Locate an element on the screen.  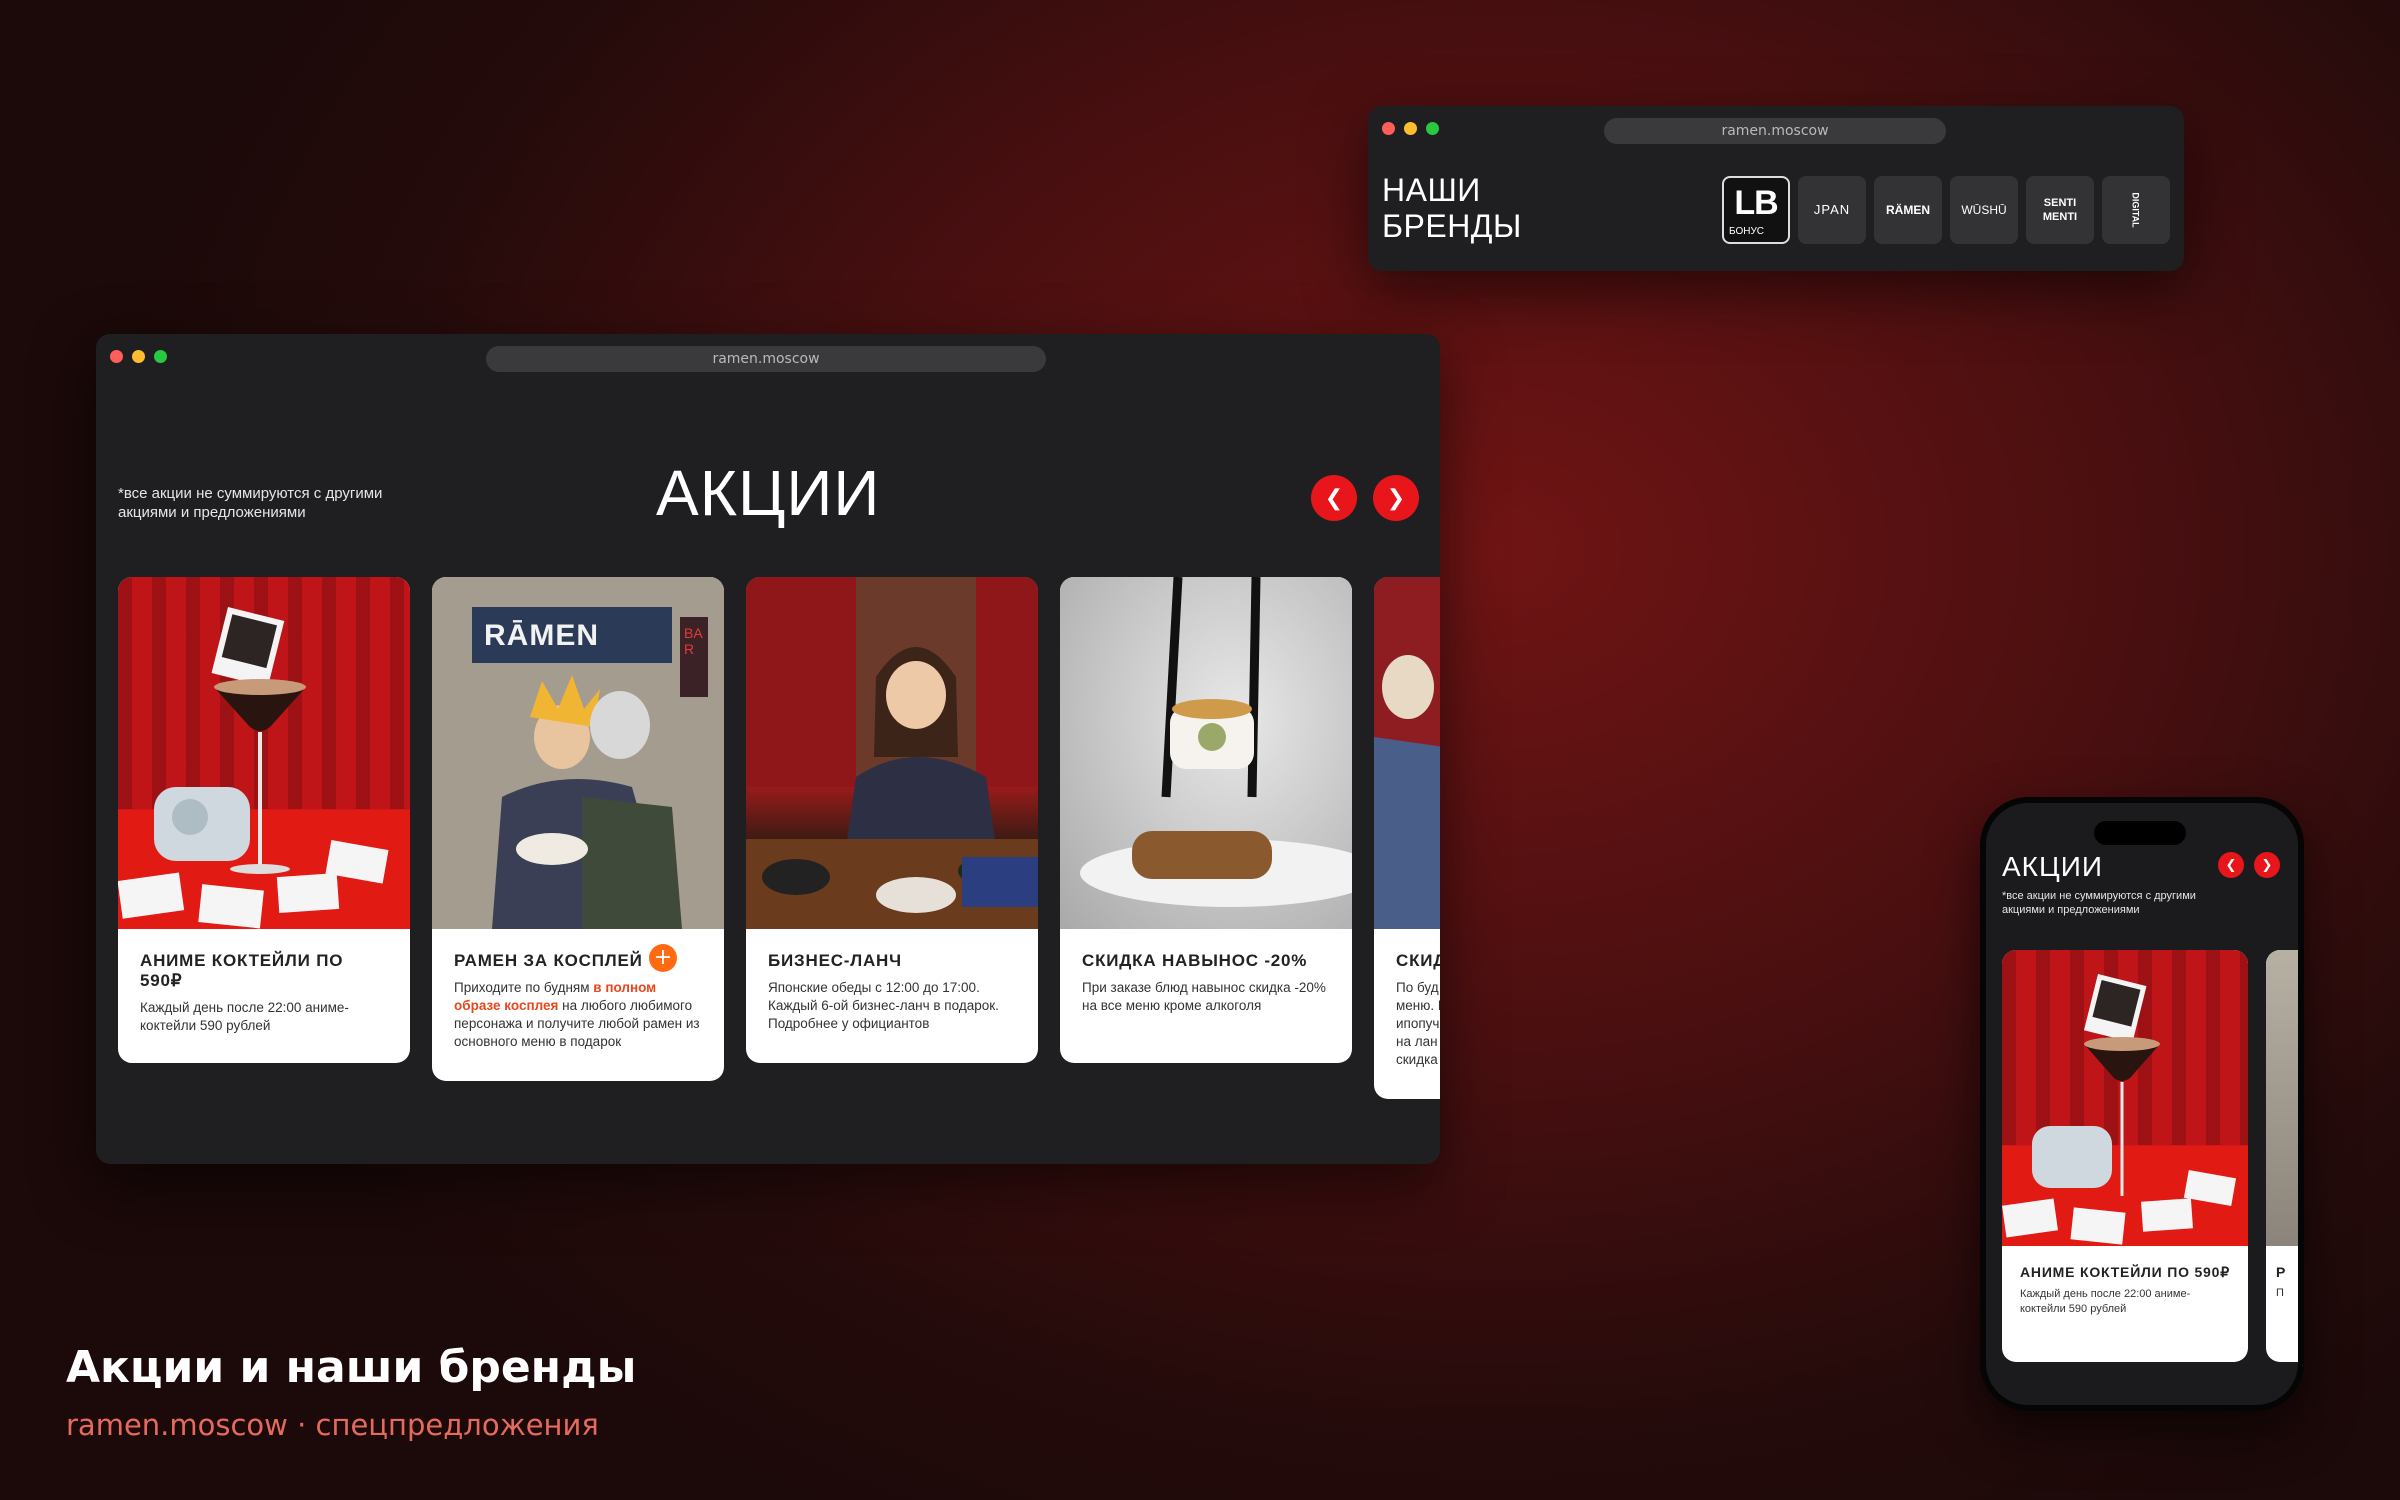
brand-logo-lb: LB is located at coordinates (1756, 203).